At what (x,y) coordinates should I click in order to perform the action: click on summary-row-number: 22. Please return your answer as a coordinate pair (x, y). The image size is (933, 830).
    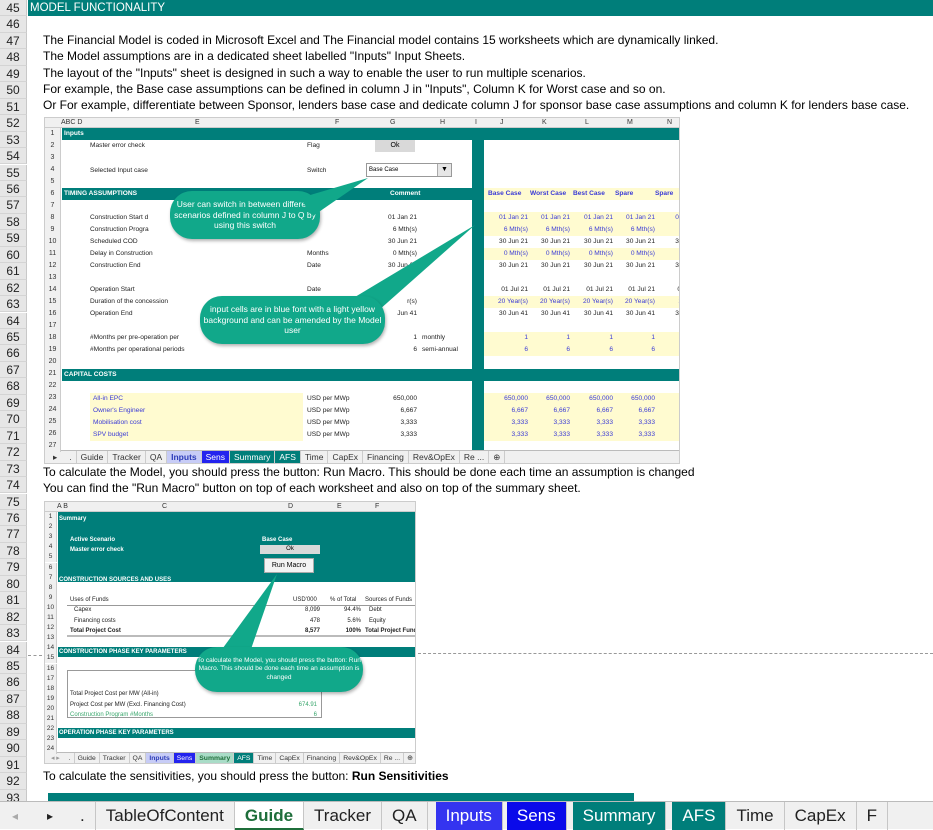
    Looking at the image, I should click on (51, 729).